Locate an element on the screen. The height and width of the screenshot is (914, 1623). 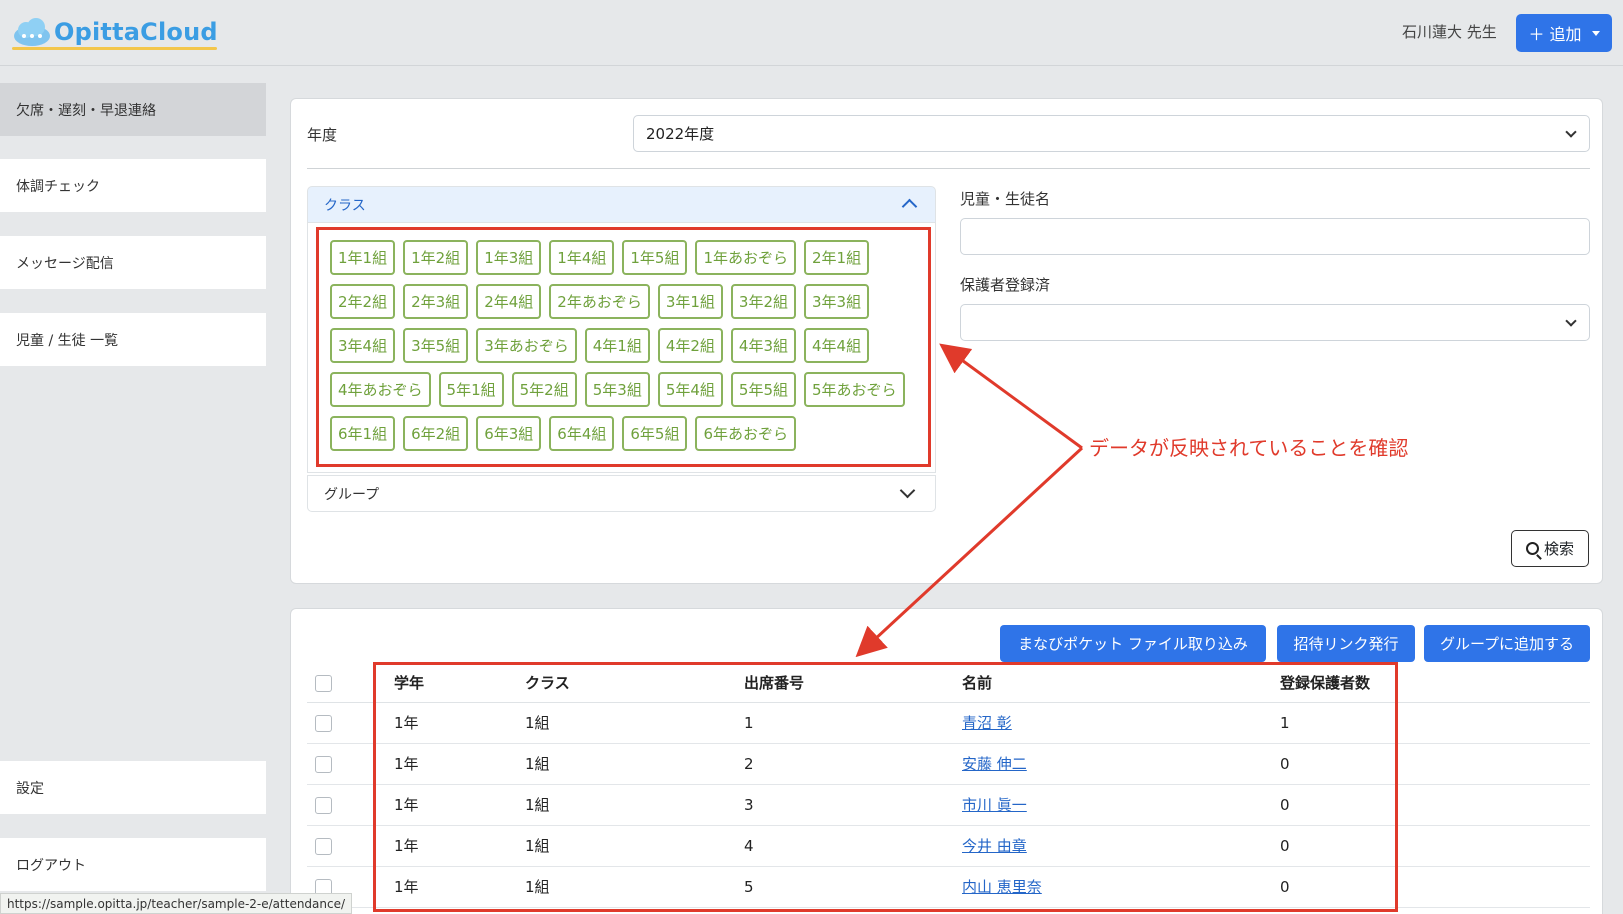
sidebar-item-label: 欠席・遅刻・早退連絡 is located at coordinates (86, 110).